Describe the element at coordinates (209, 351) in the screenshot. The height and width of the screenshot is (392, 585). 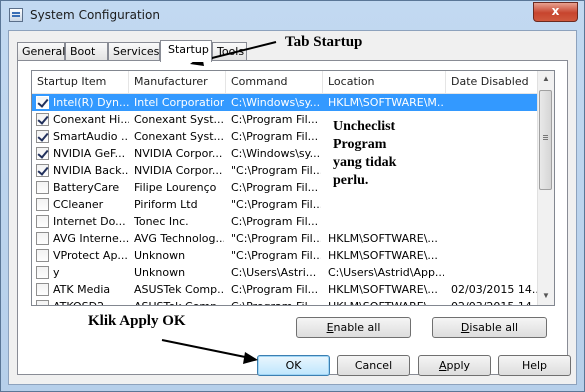
I see `arrow-to-ok-button` at that location.